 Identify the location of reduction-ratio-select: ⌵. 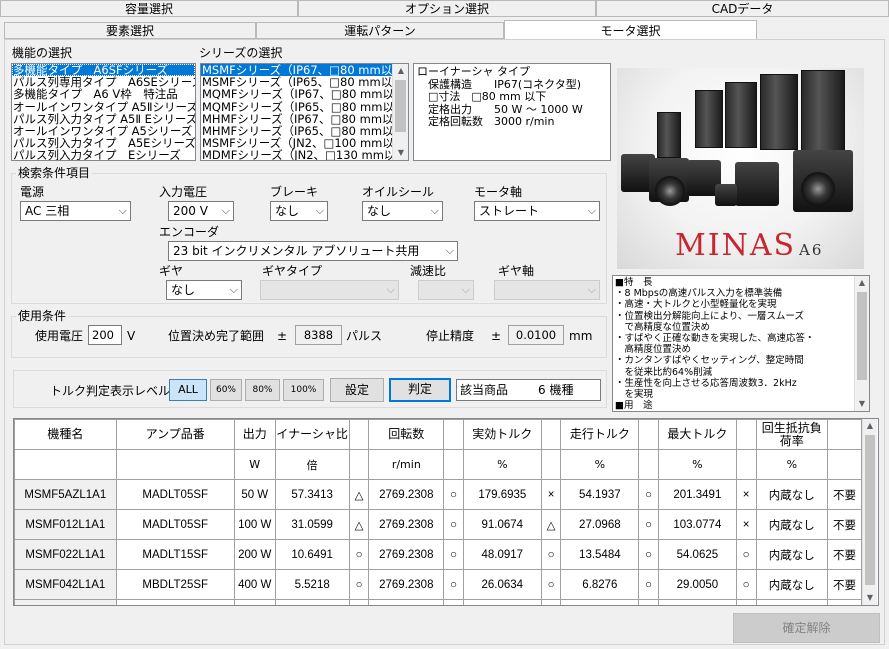
(446, 290).